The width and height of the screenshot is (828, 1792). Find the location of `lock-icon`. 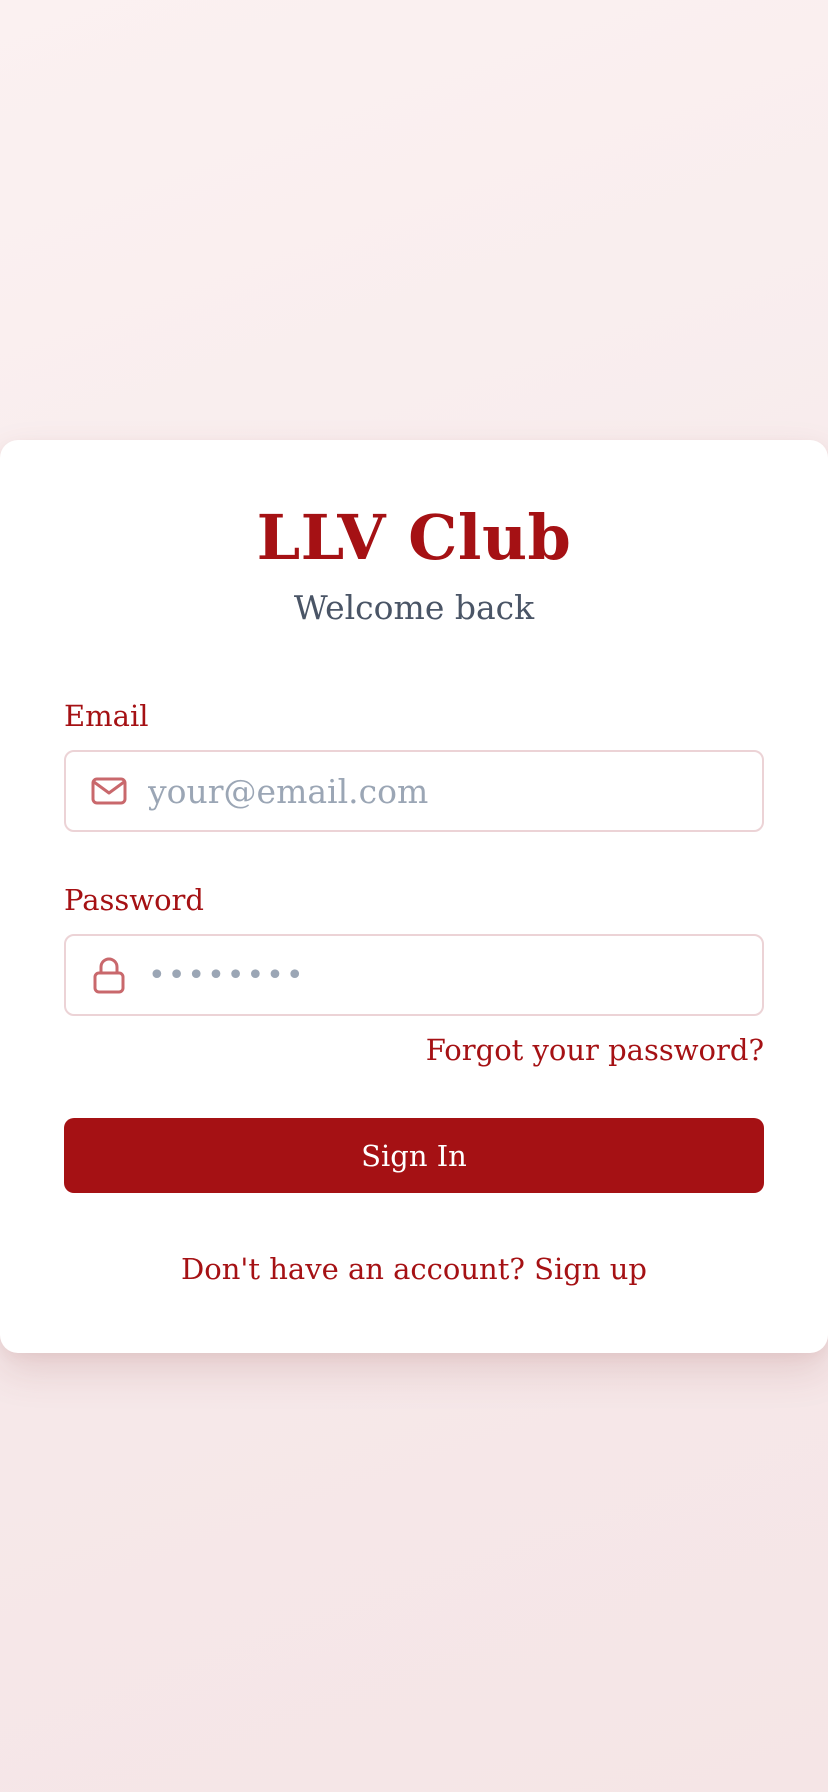

lock-icon is located at coordinates (109, 975).